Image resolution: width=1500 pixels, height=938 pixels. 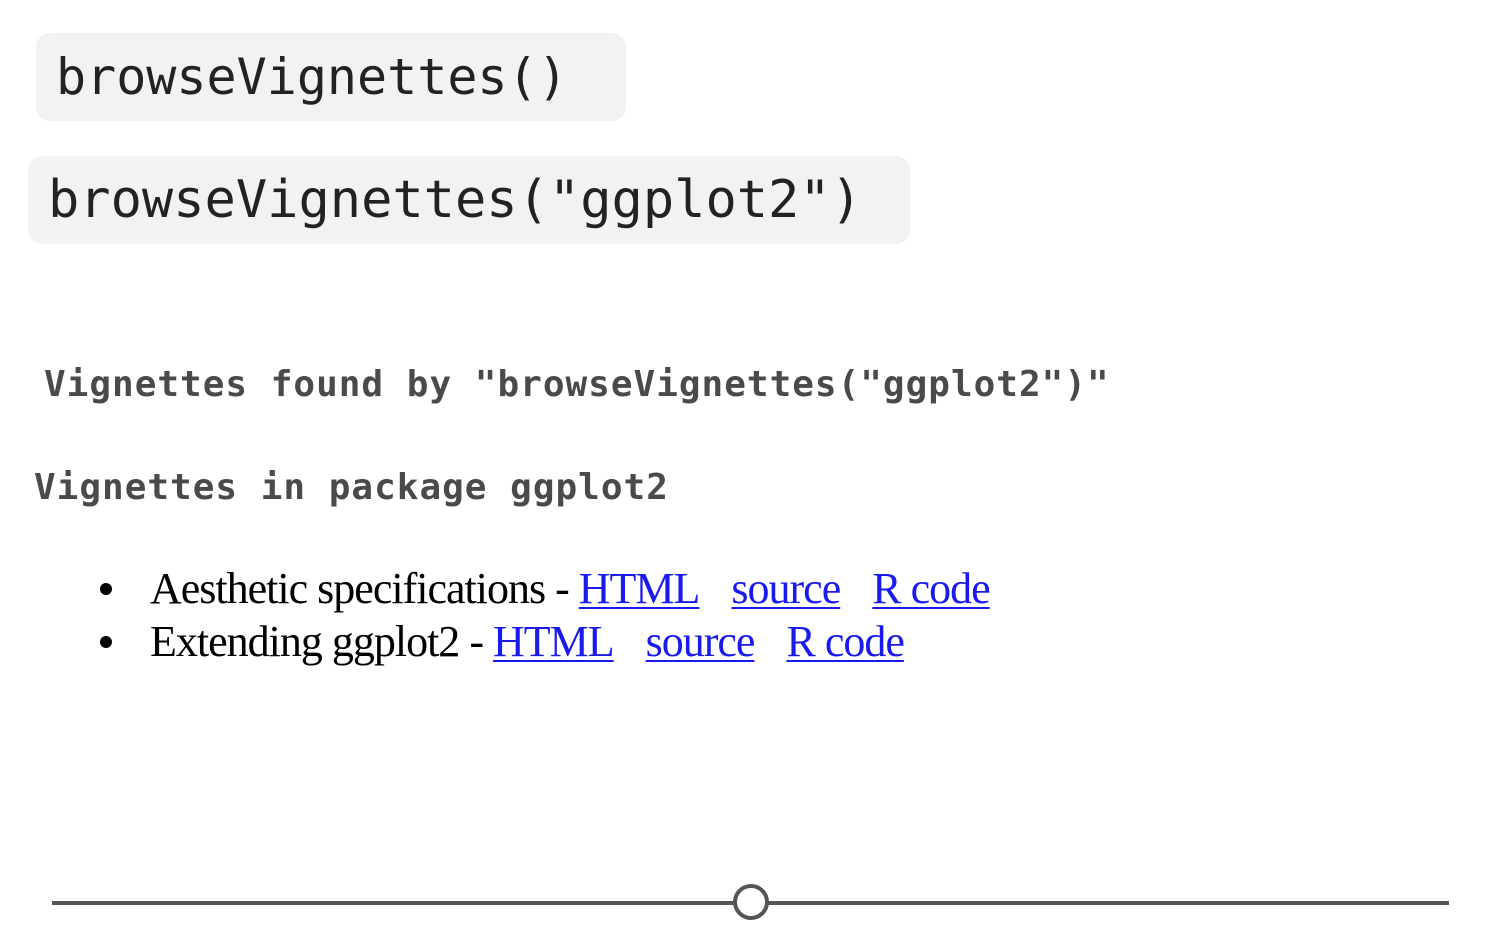 I want to click on vignette-name: Extending ggplot2, so click(x=305, y=641).